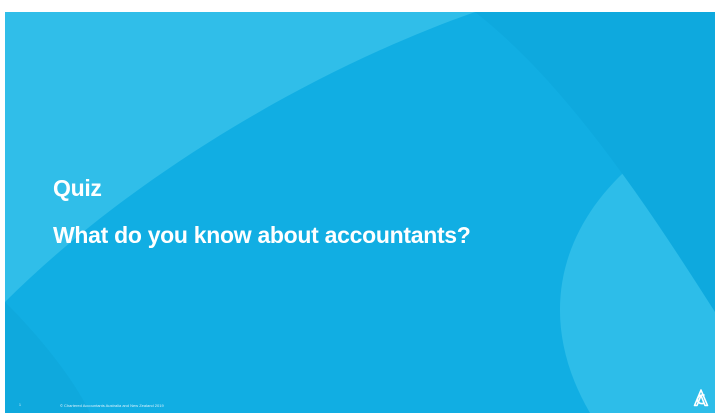 The image size is (720, 413). I want to click on title-block: Quiz What do you know about accountants?, so click(262, 212).